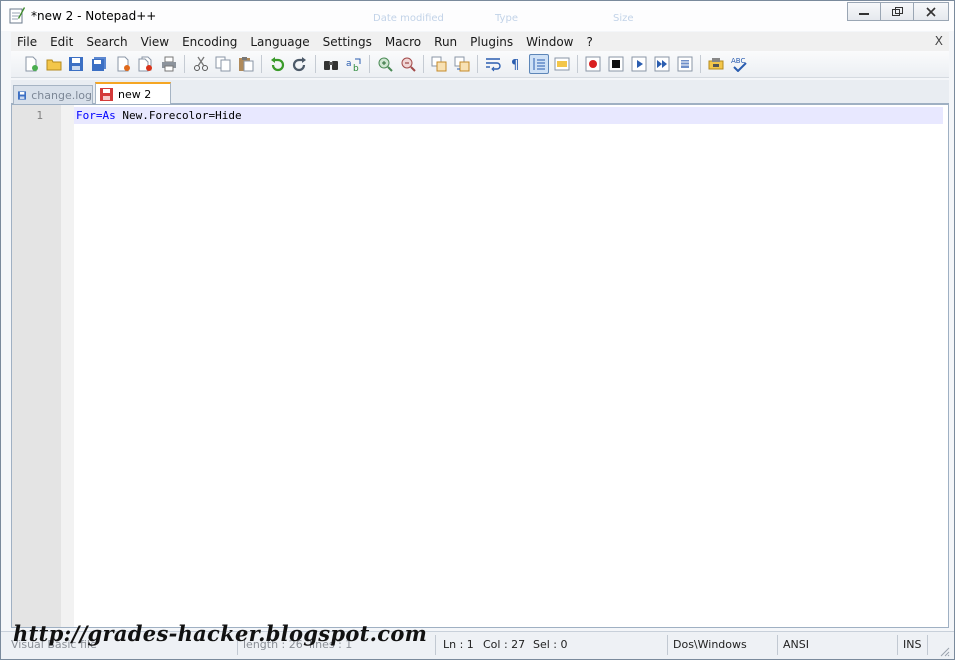  Describe the element at coordinates (623, 18) in the screenshot. I see `ghost-header-size: Size` at that location.